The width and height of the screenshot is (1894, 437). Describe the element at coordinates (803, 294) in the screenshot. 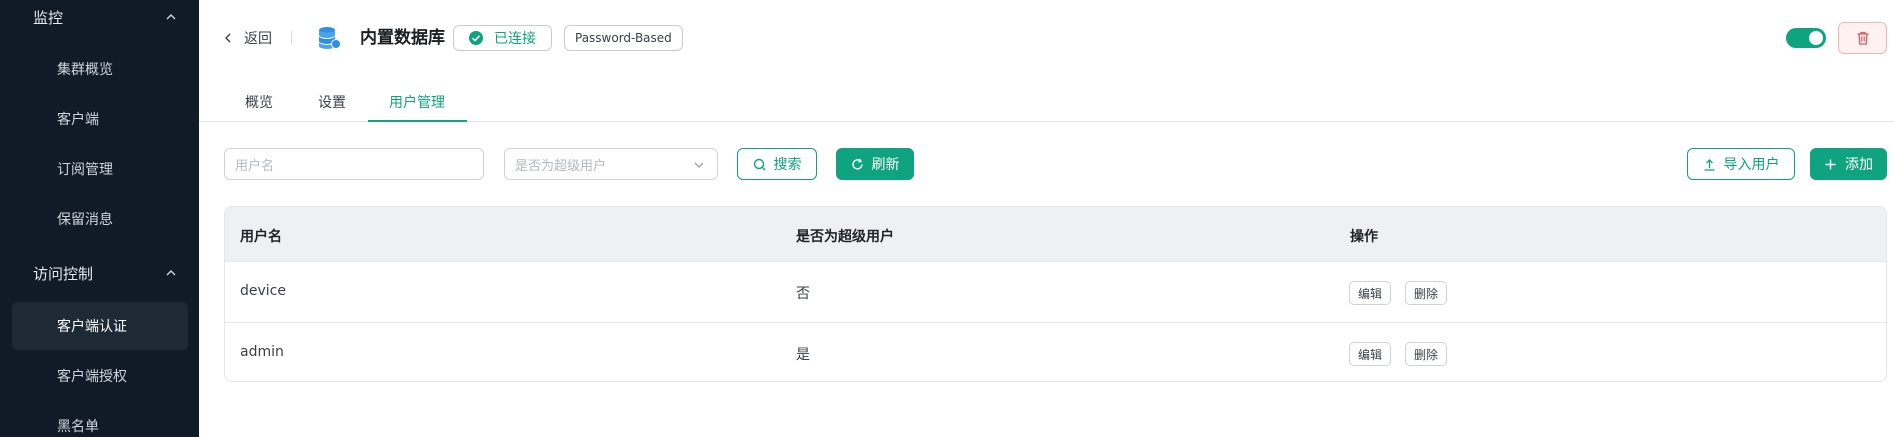

I see `cell-superuser: 否` at that location.